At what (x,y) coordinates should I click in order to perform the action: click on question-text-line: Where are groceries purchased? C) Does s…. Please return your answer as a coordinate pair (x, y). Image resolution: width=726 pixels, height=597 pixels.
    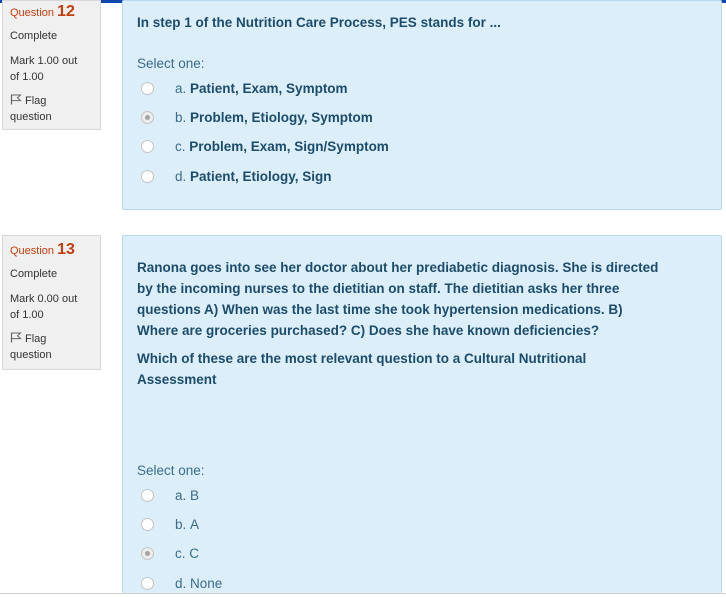
    Looking at the image, I should click on (368, 330).